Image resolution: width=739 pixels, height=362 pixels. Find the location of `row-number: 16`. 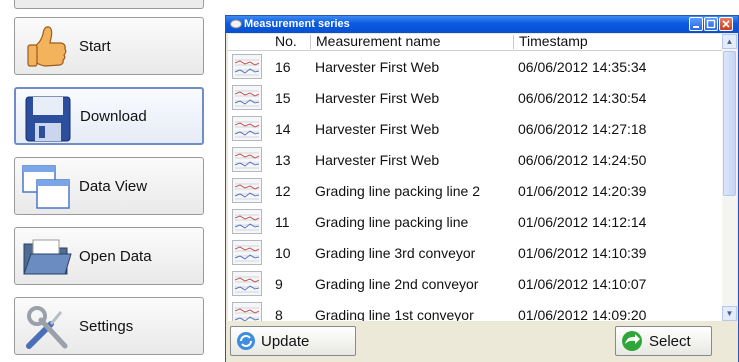

row-number: 16 is located at coordinates (283, 67).